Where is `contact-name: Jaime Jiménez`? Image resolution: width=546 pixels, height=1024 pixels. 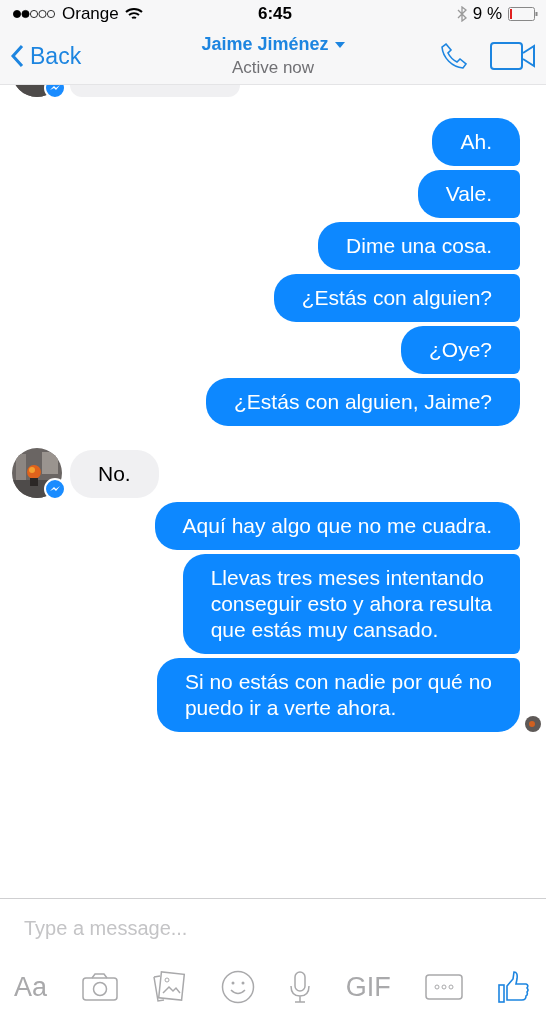
contact-name: Jaime Jiménez is located at coordinates (273, 44).